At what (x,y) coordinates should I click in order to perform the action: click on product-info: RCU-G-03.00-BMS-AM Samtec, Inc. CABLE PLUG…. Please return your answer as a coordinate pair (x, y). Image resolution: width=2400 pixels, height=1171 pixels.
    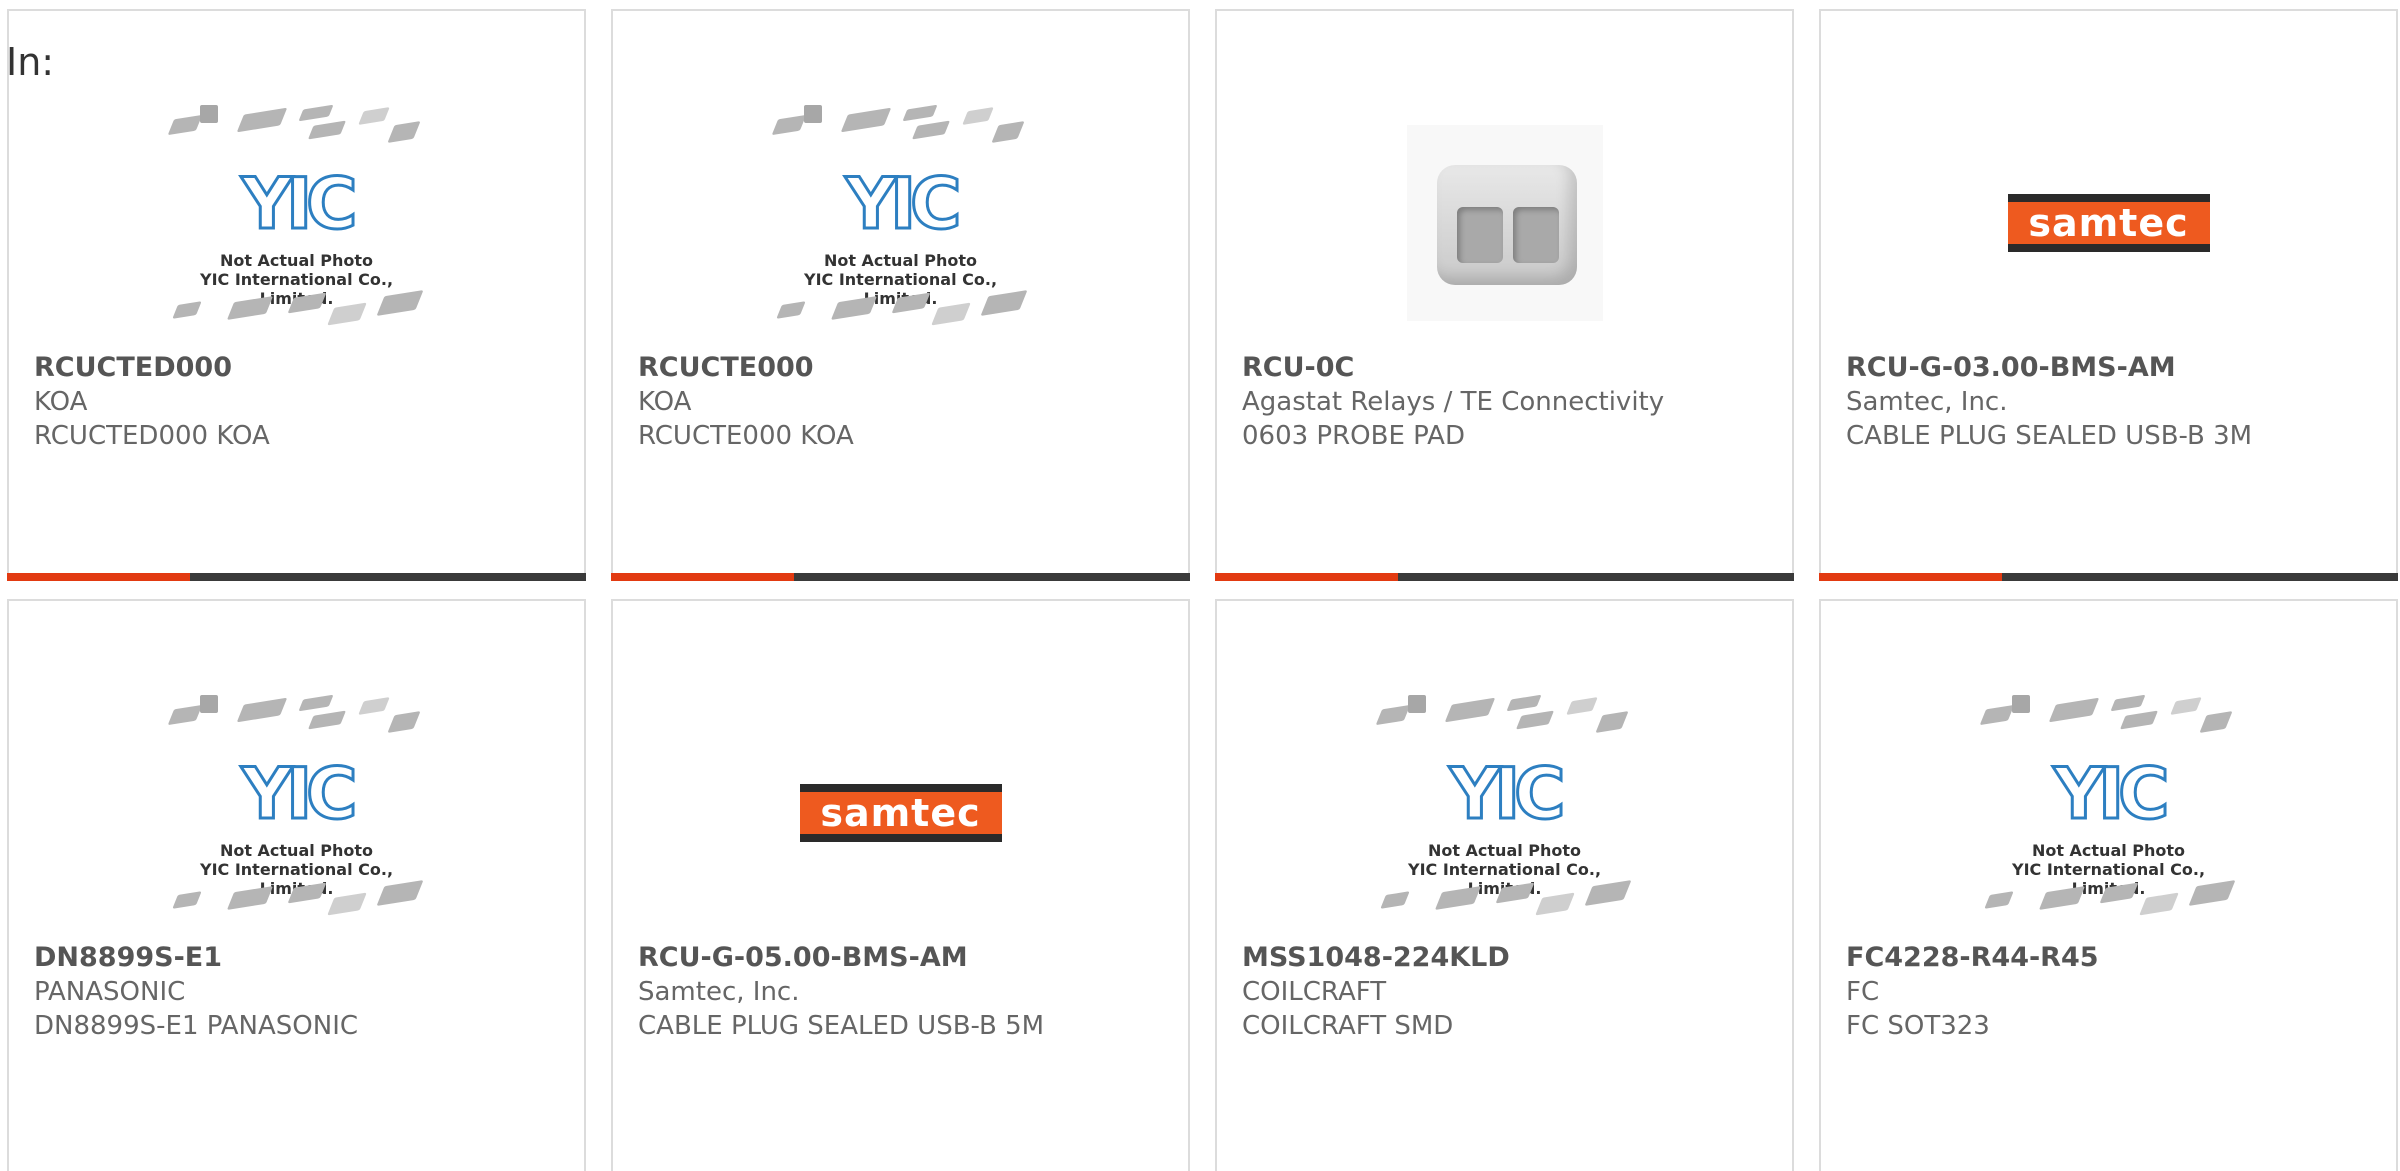
    Looking at the image, I should click on (2116, 402).